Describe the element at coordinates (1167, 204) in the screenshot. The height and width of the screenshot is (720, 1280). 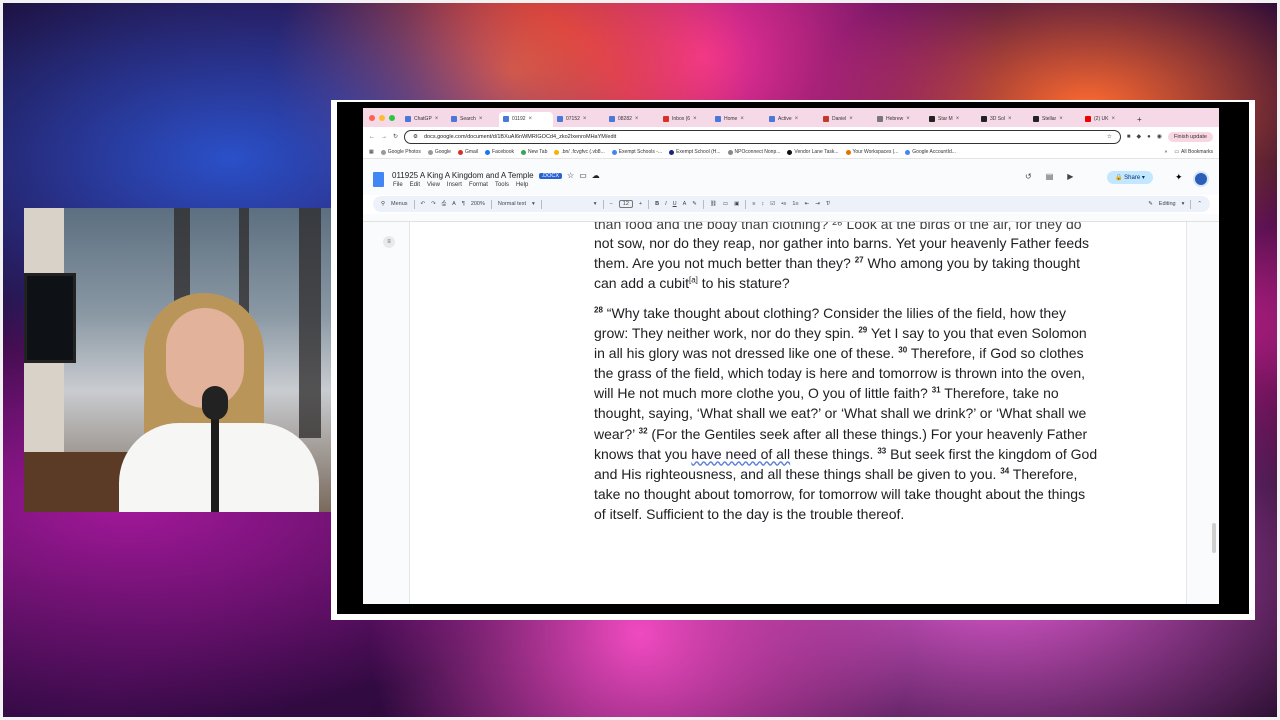
I see `editing-mode-select: Editing` at that location.